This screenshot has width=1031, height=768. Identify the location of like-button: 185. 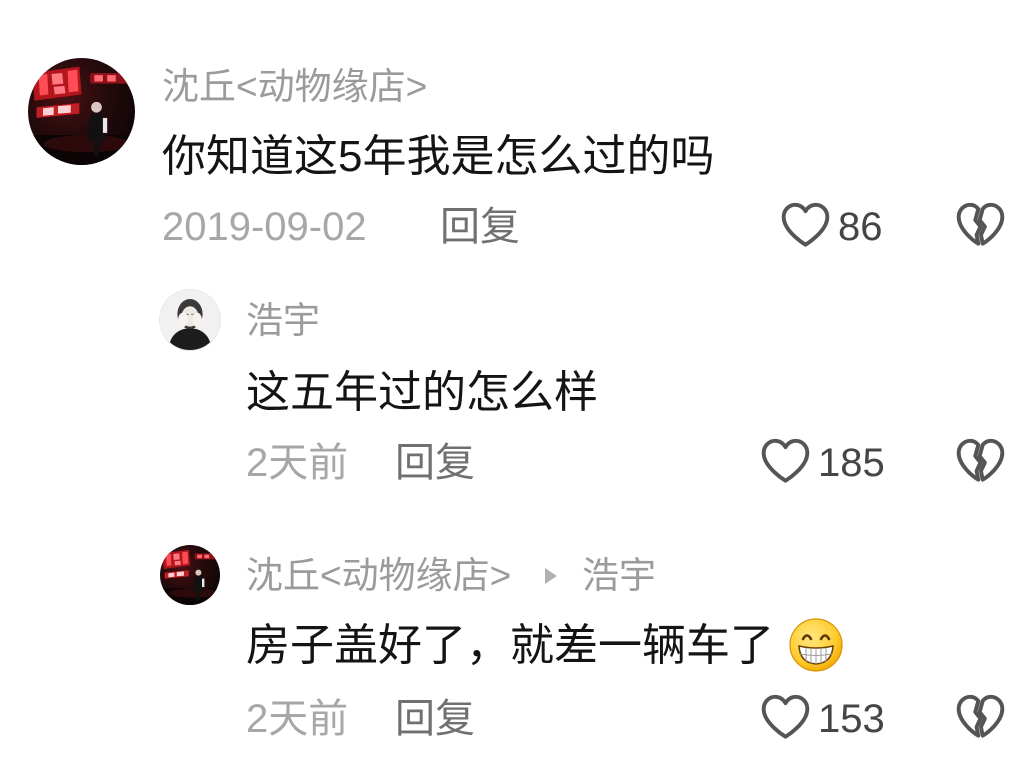
(822, 461).